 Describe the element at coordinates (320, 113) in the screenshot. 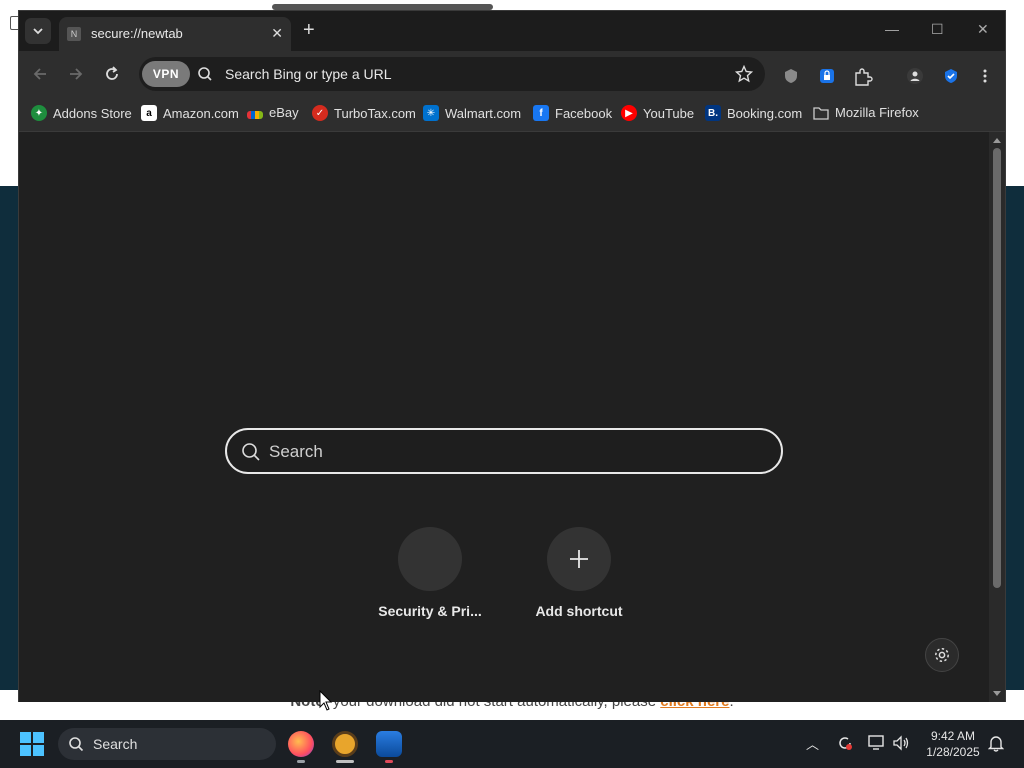

I see `turbotax-icon: ✓` at that location.